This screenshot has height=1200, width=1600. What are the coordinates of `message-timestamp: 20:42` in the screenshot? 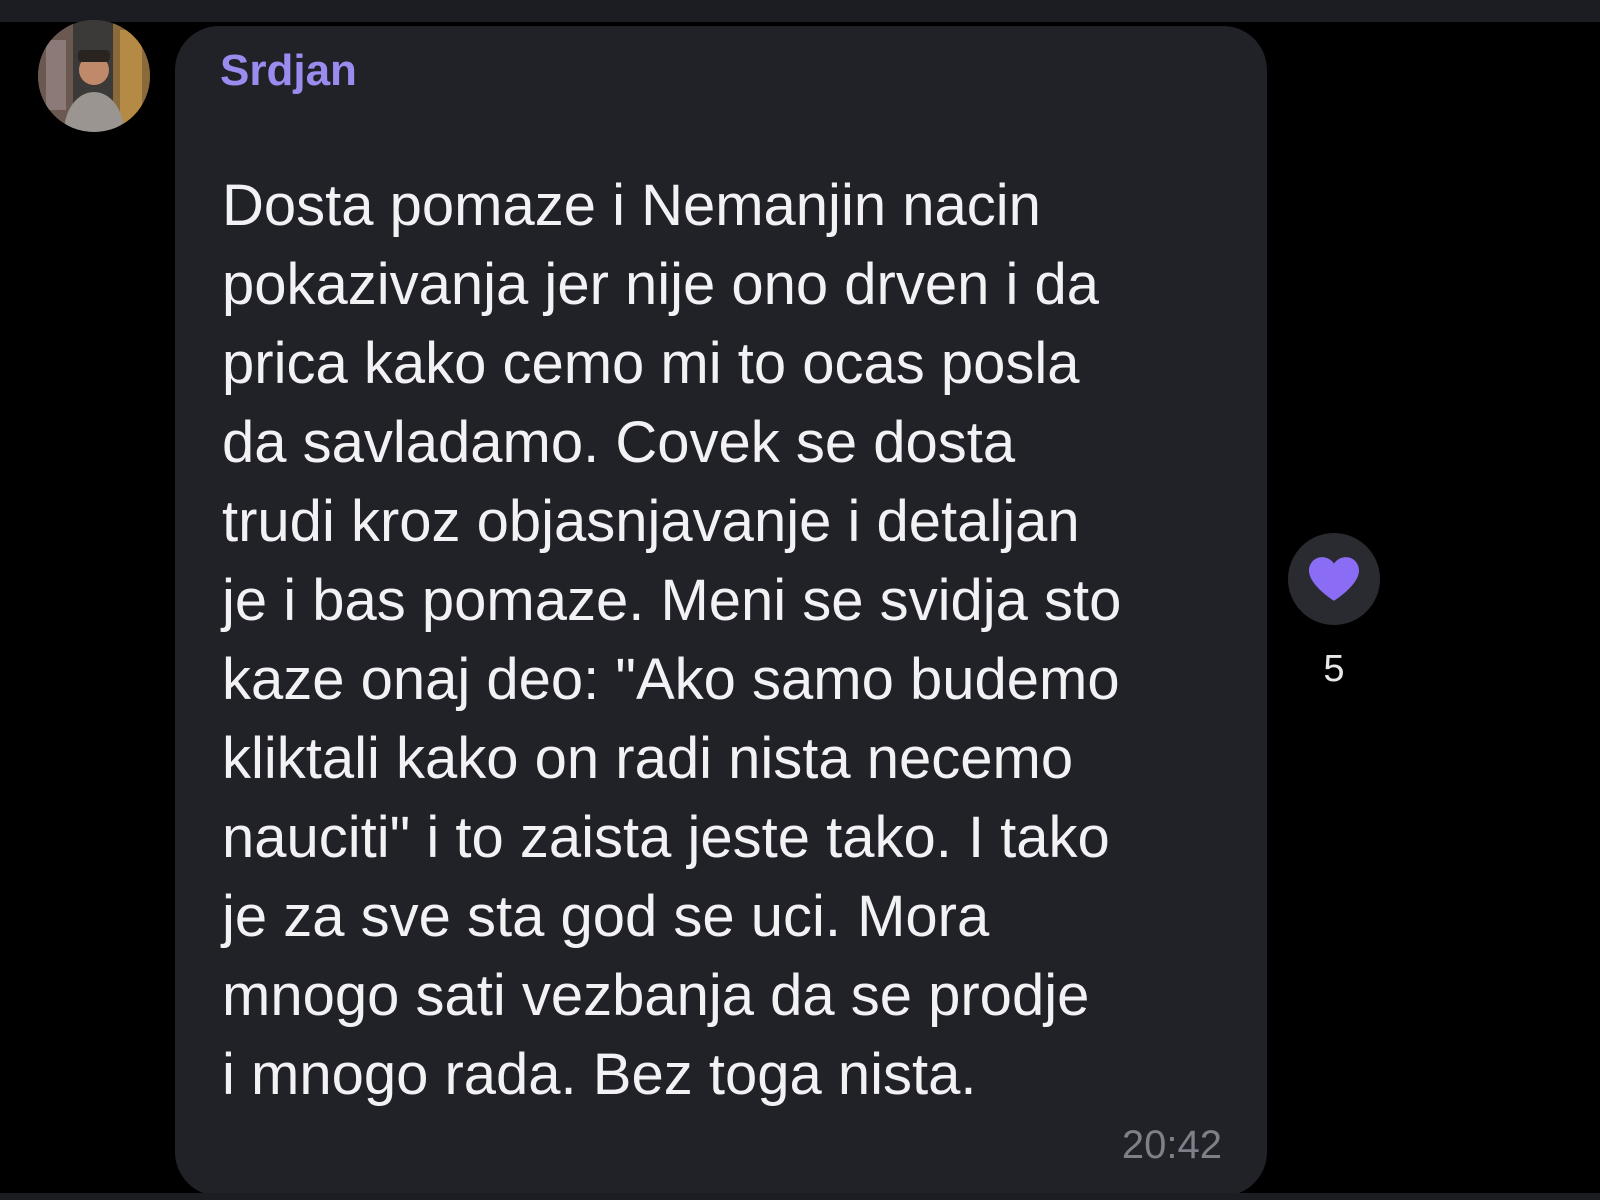 It's located at (1171, 1145).